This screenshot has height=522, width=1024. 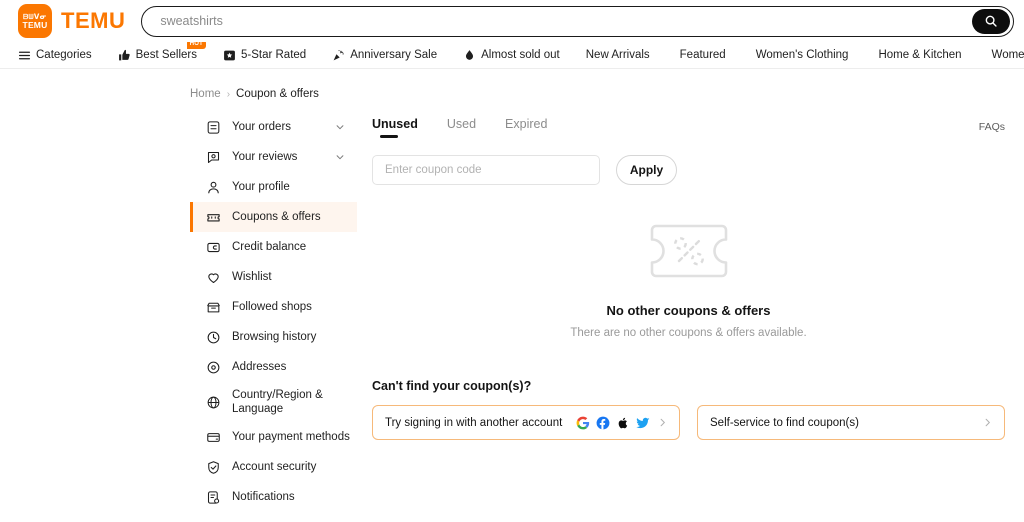 I want to click on search-icon, so click(x=991, y=21).